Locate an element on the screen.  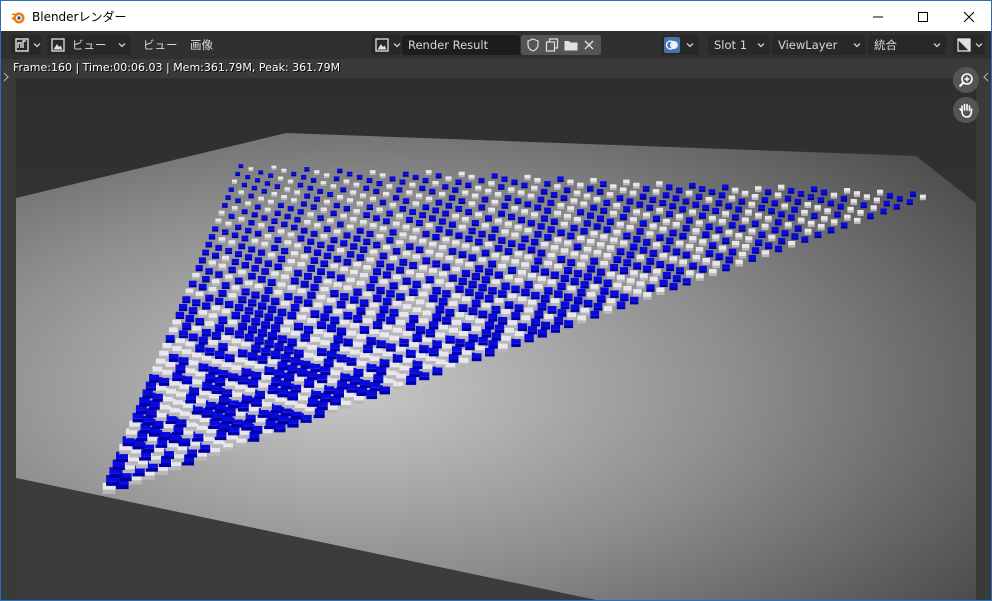
duplicate-icon is located at coordinates (552, 45).